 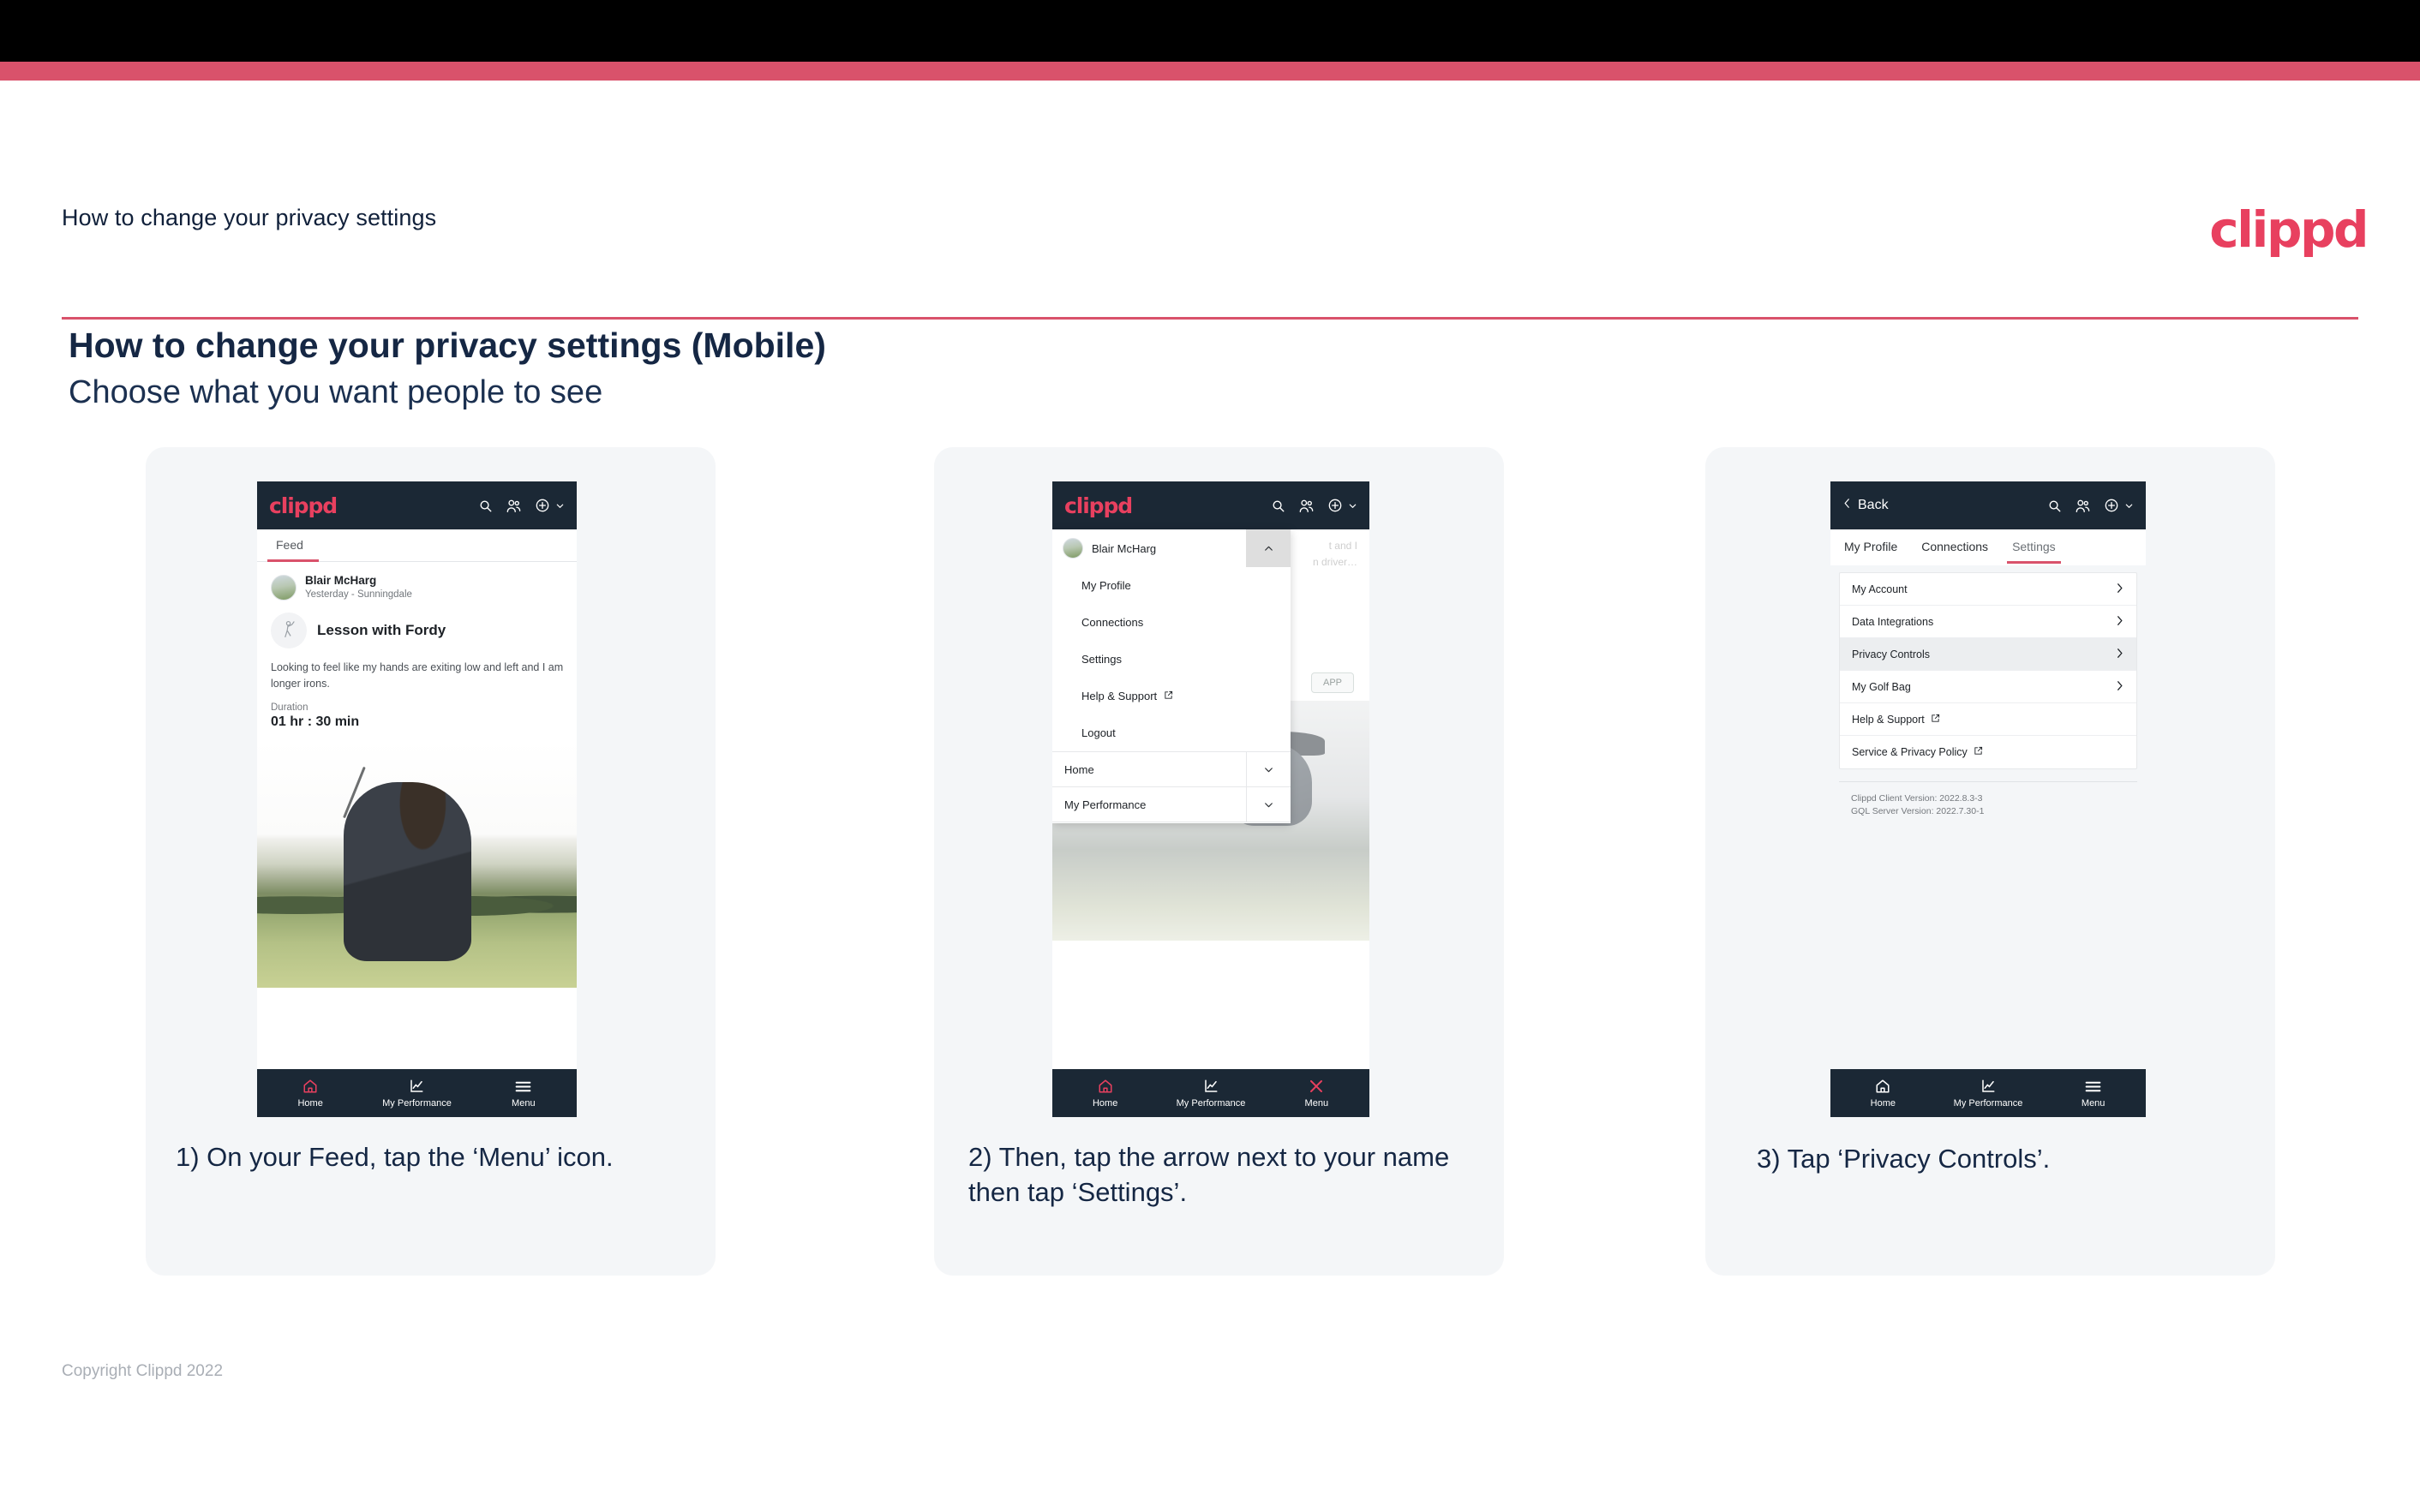 What do you see at coordinates (341, 580) in the screenshot?
I see `post-author: Blair McHarg` at bounding box center [341, 580].